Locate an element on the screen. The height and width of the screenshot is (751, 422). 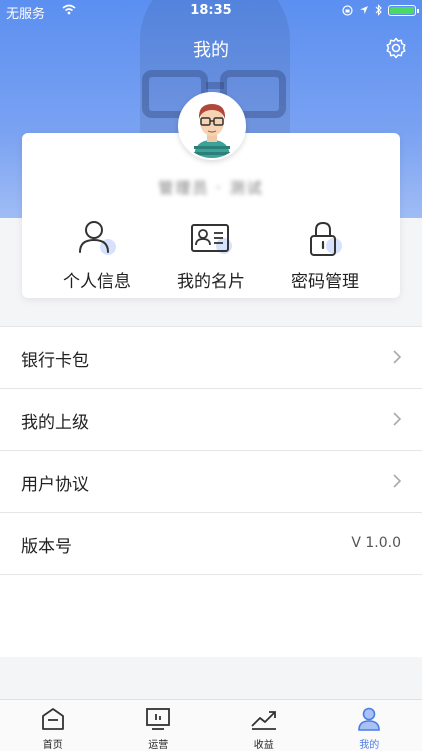
tab-home: 首页 is located at coordinates (53, 725).